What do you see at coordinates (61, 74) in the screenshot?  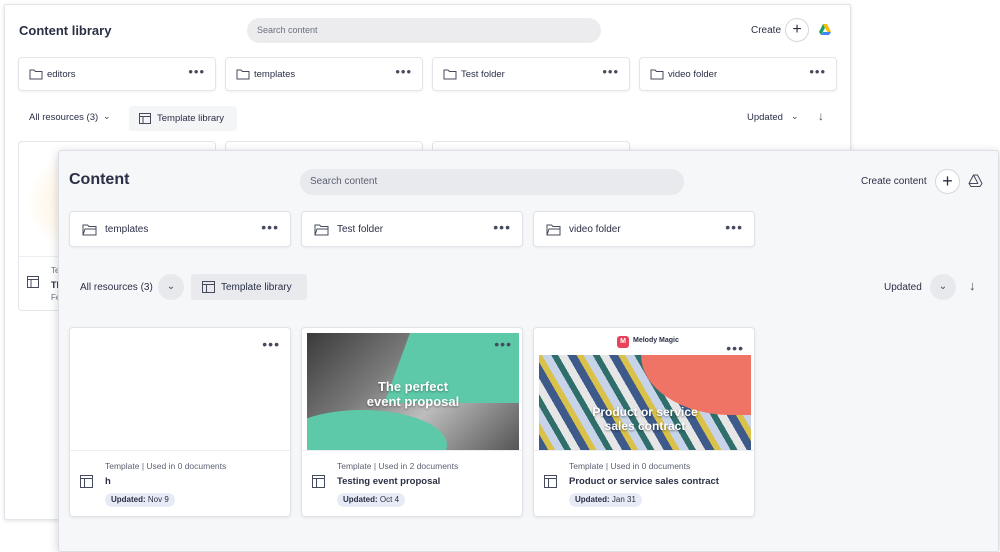 I see `folder-name: editors` at bounding box center [61, 74].